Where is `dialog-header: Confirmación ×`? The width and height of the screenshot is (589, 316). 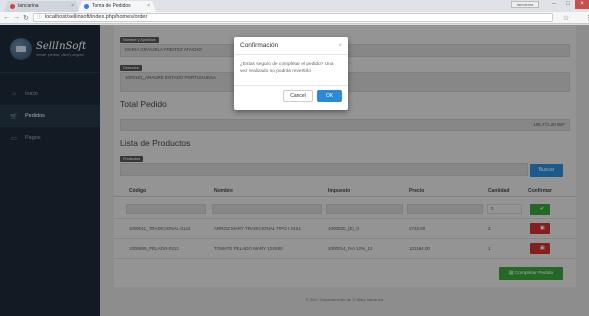
dialog-header: Confirmación × is located at coordinates (291, 46).